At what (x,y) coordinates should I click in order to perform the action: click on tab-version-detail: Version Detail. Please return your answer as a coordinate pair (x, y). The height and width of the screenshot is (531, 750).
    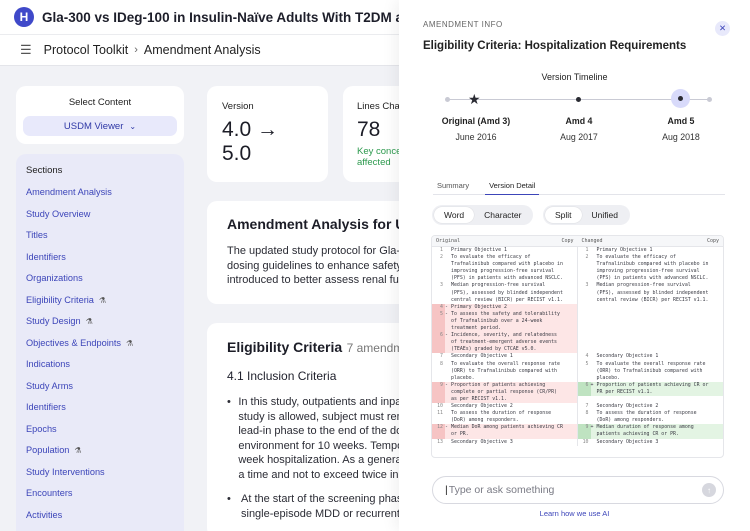
    Looking at the image, I should click on (512, 187).